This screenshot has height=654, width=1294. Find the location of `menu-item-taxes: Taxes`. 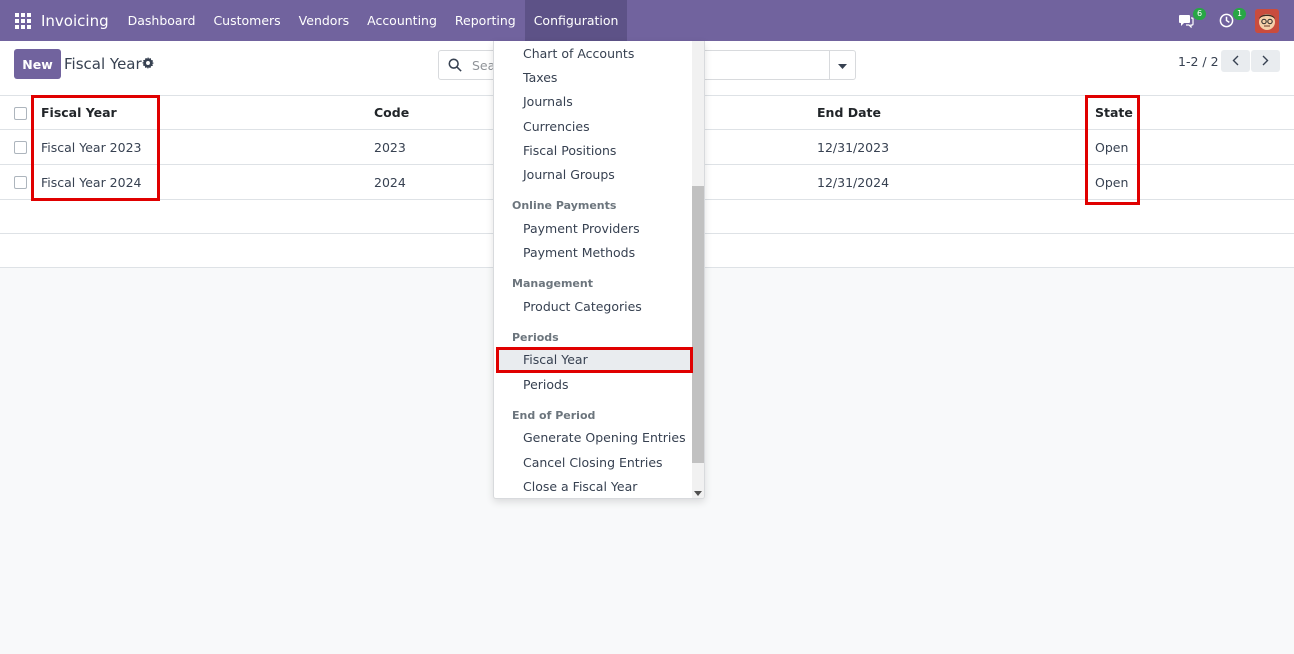

menu-item-taxes: Taxes is located at coordinates (540, 77).